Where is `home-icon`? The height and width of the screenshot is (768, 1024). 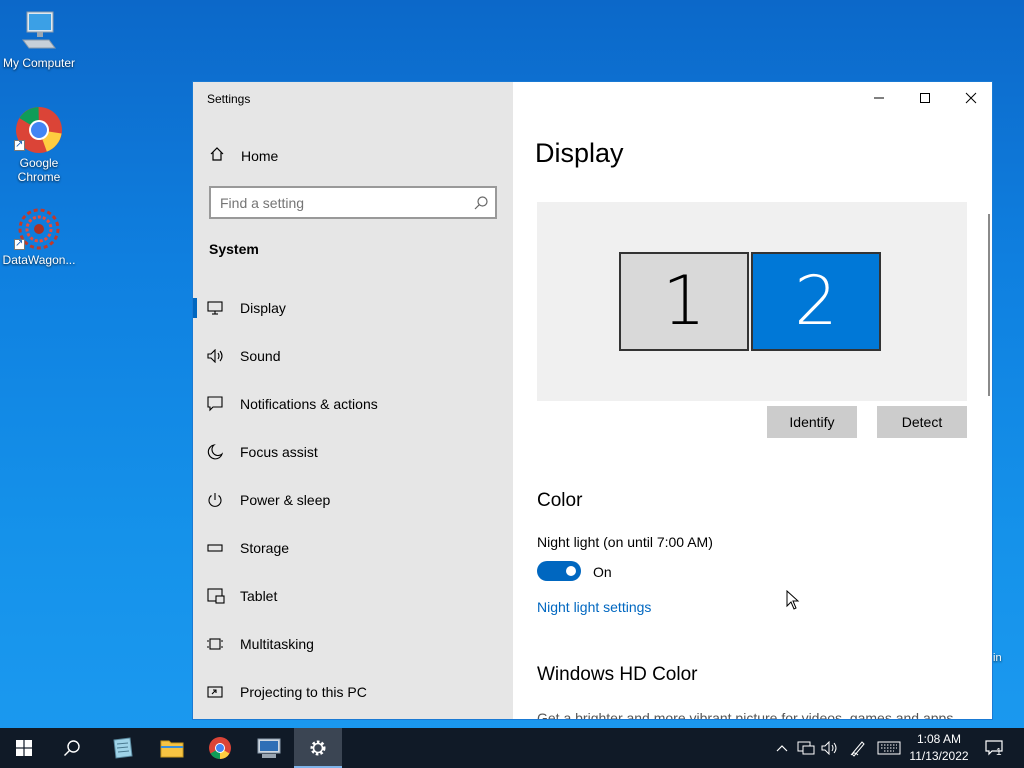
home-icon is located at coordinates (218, 156).